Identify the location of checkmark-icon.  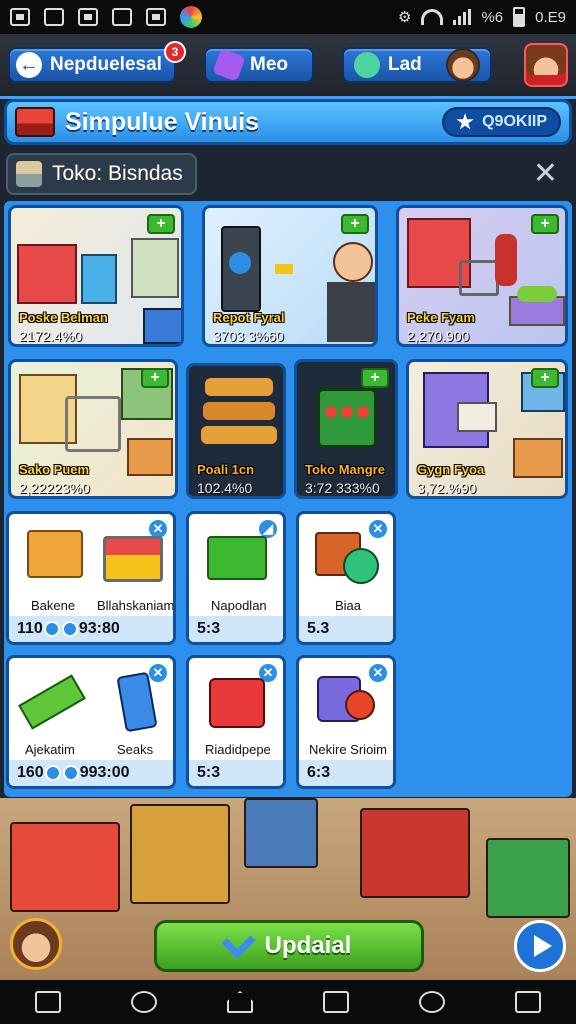
(238, 941).